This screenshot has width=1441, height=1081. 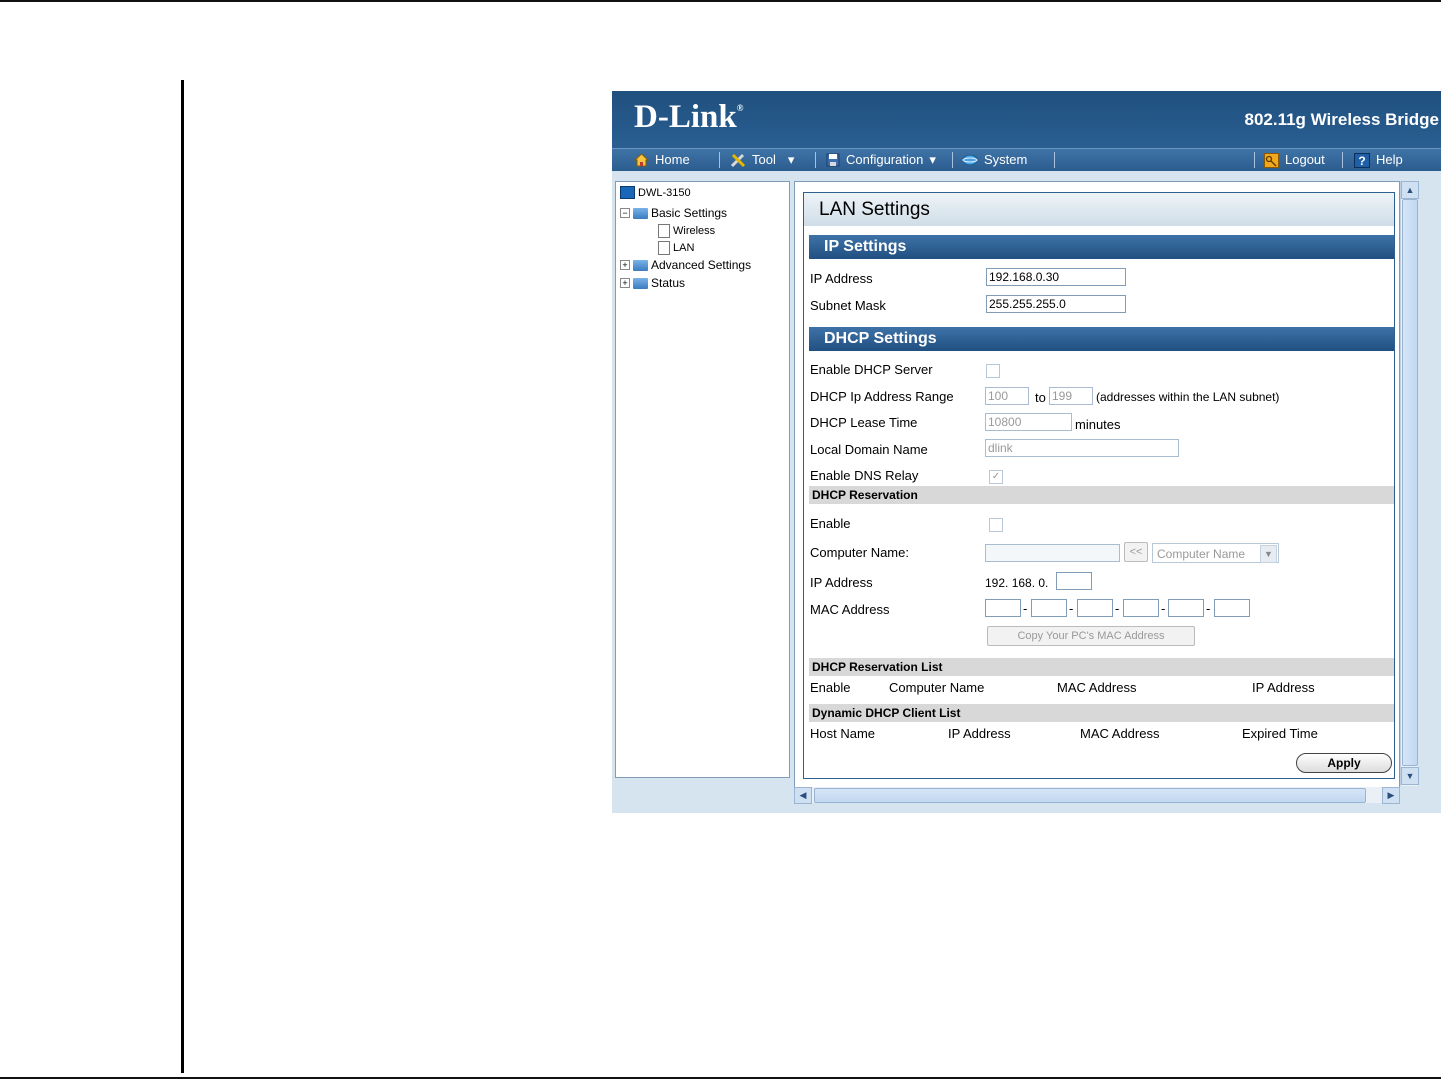 What do you see at coordinates (1136, 552) in the screenshot?
I see `copy-computer-name-button: <<` at bounding box center [1136, 552].